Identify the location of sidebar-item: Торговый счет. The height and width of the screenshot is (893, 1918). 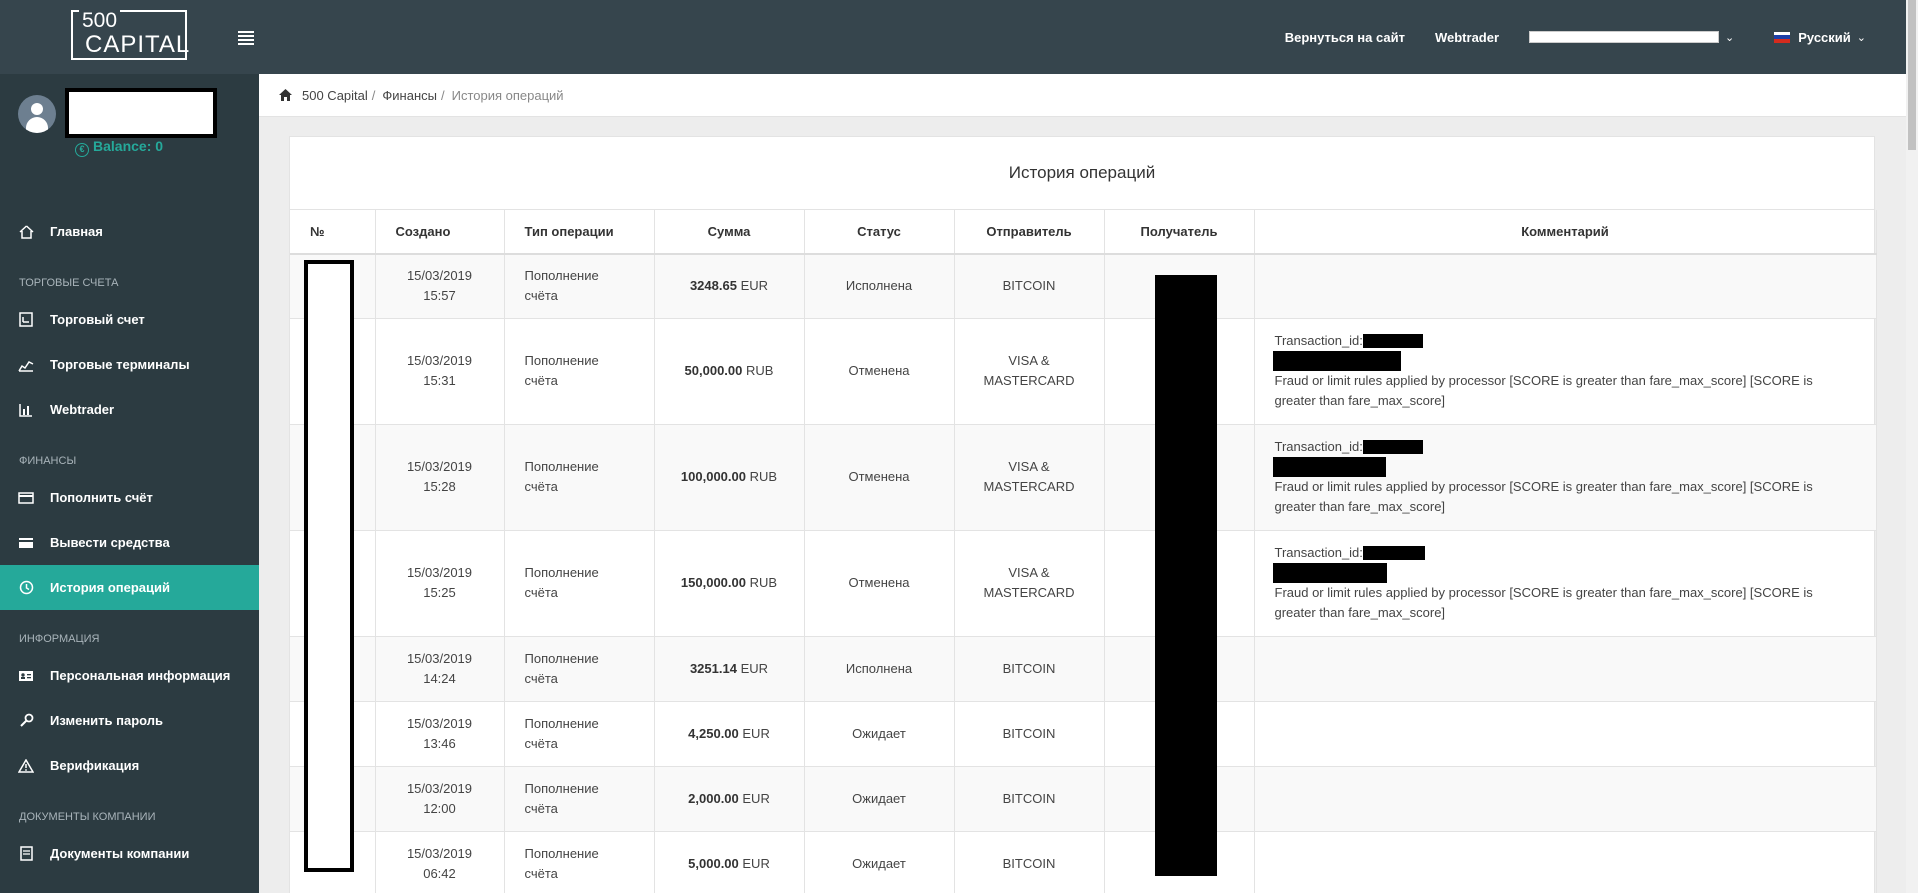
(129, 319).